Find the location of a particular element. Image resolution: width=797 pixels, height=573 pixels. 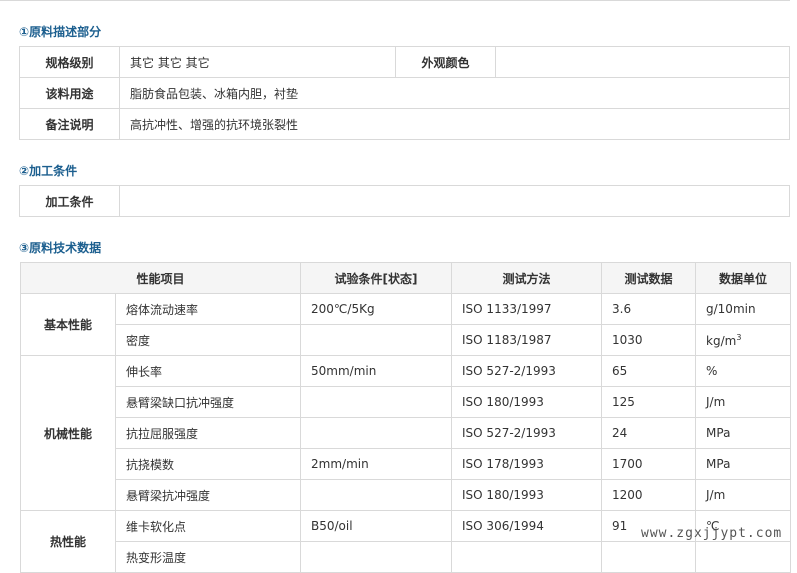

watermark-text: www.zgxjjypt.com is located at coordinates (712, 533).